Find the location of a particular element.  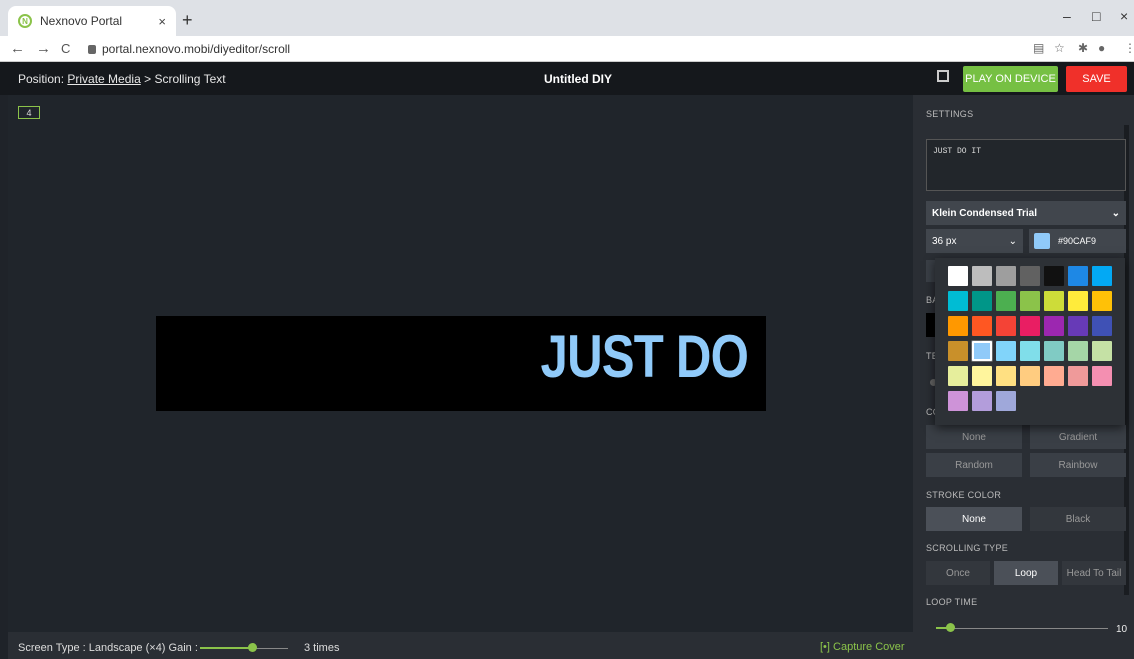

close-window-icon: × is located at coordinates (1124, 16).